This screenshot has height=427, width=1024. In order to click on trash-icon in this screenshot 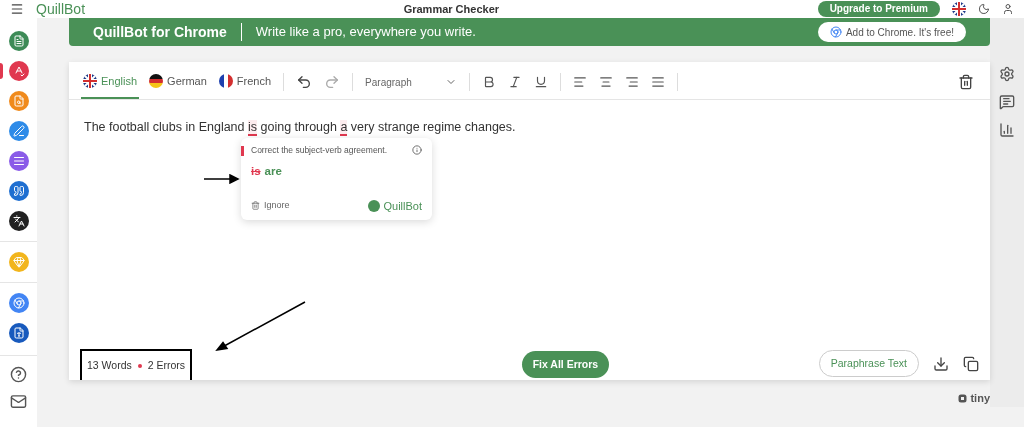, I will do `click(255, 206)`.